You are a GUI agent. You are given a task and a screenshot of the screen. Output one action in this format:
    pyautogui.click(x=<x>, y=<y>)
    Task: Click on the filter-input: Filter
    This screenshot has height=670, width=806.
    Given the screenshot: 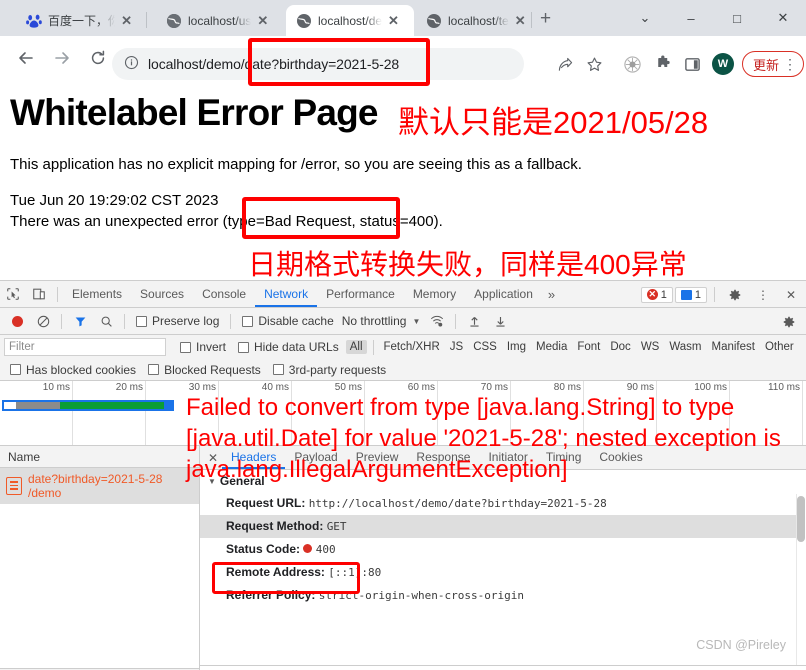 What is the action you would take?
    pyautogui.click(x=85, y=347)
    